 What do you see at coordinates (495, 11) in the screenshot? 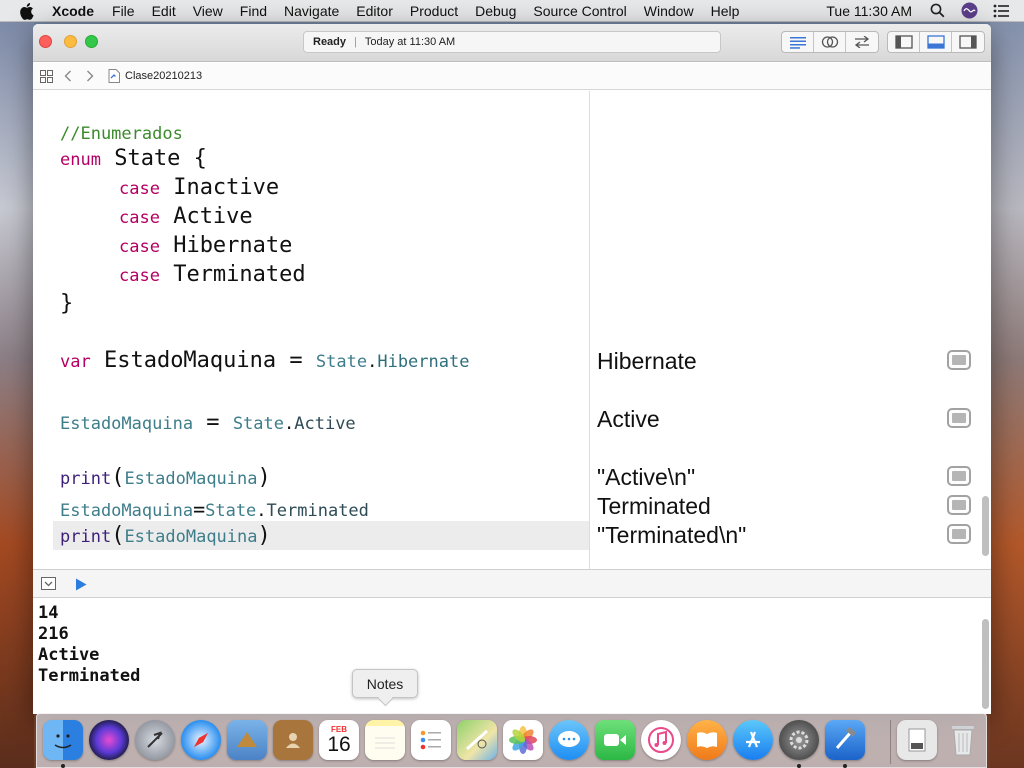
I see `menu-debug: Debug` at bounding box center [495, 11].